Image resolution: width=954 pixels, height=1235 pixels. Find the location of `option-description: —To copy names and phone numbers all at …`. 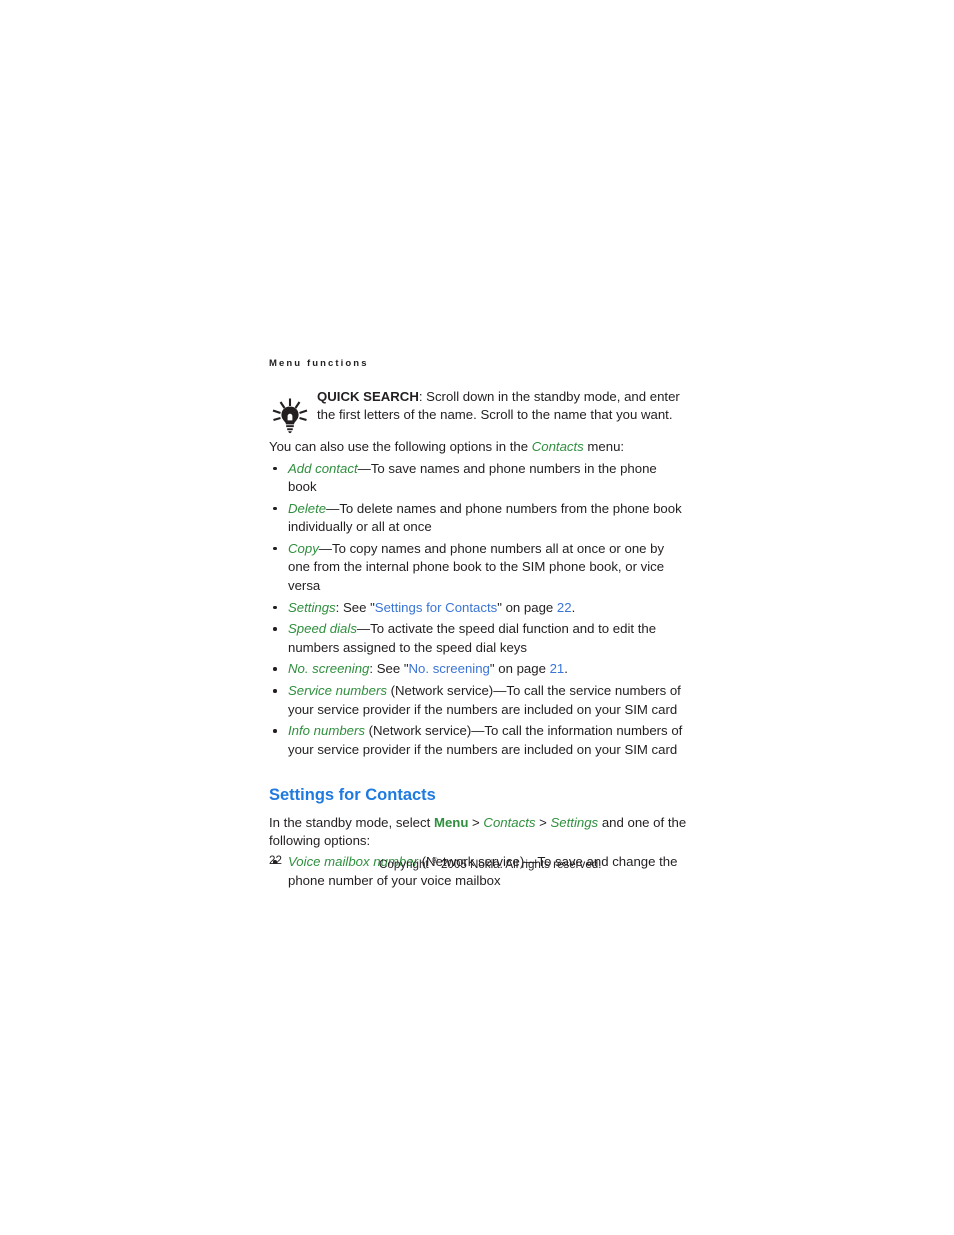

option-description: —To copy names and phone numbers all at … is located at coordinates (476, 567).